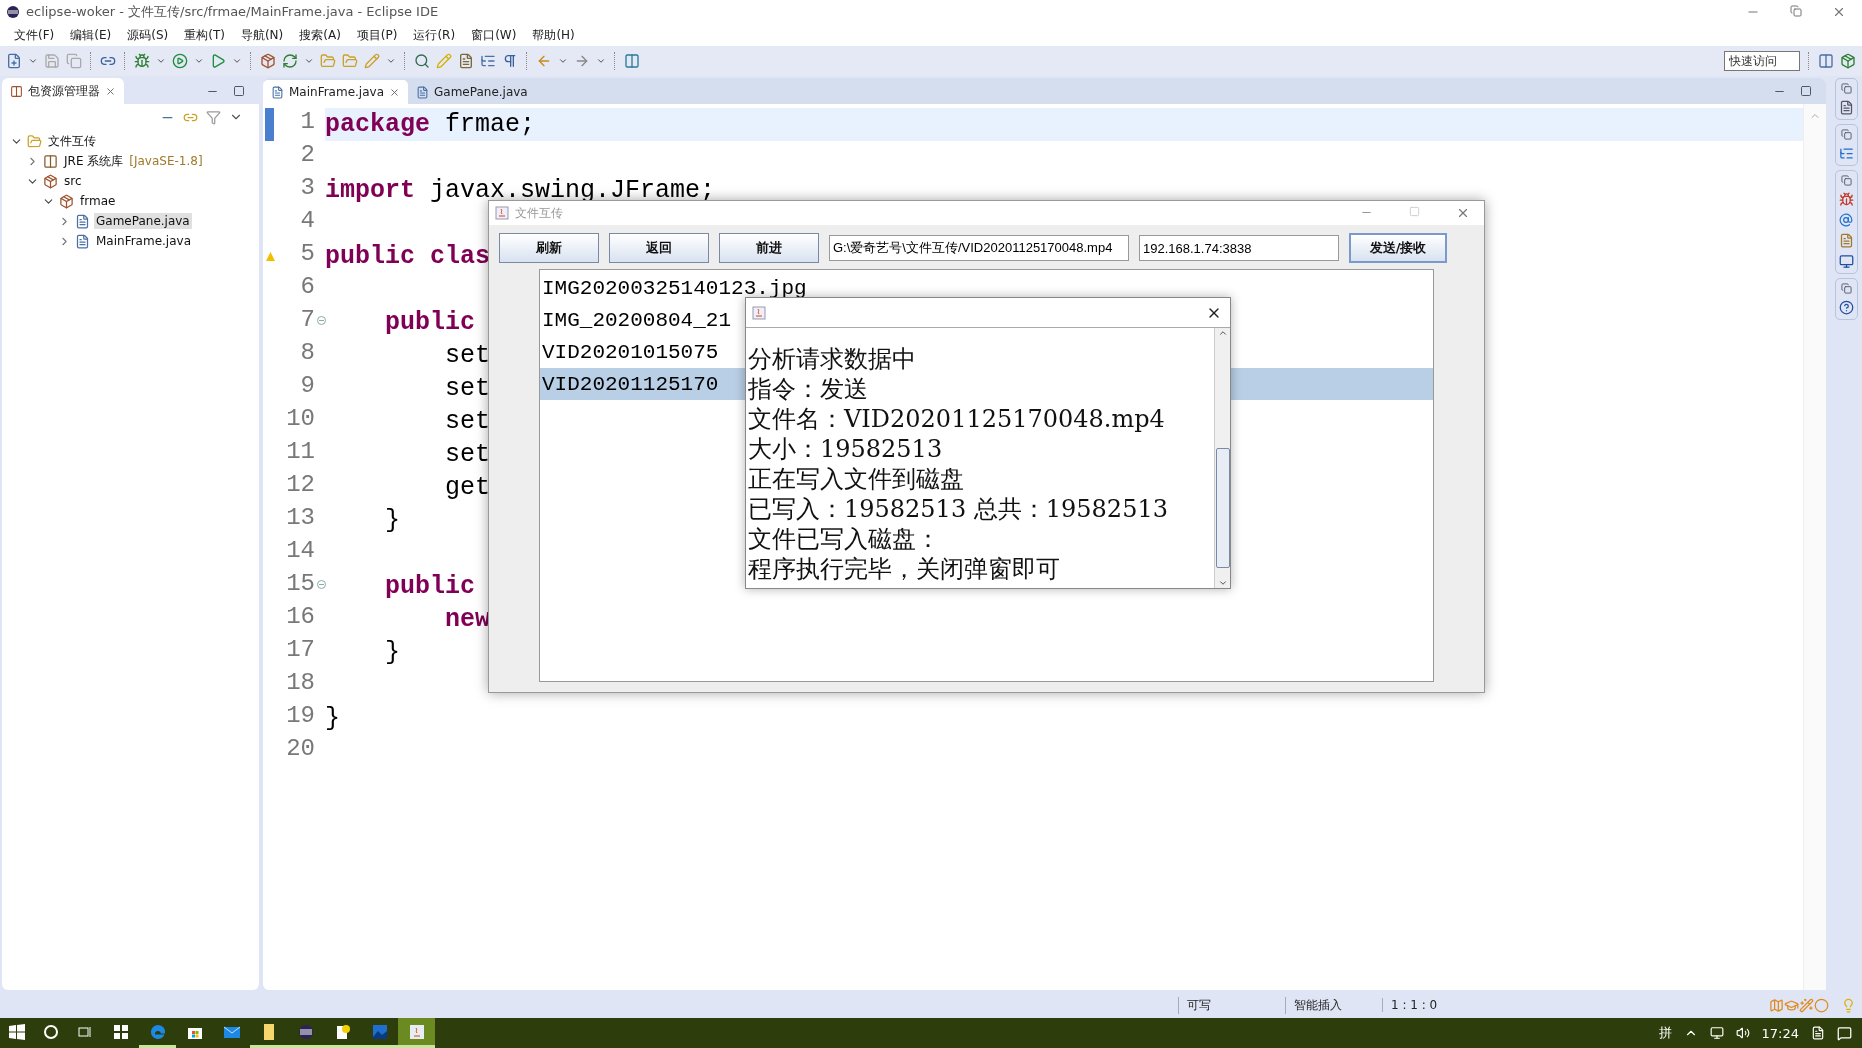  What do you see at coordinates (91, 35) in the screenshot?
I see `menu-item: 编辑(E)` at bounding box center [91, 35].